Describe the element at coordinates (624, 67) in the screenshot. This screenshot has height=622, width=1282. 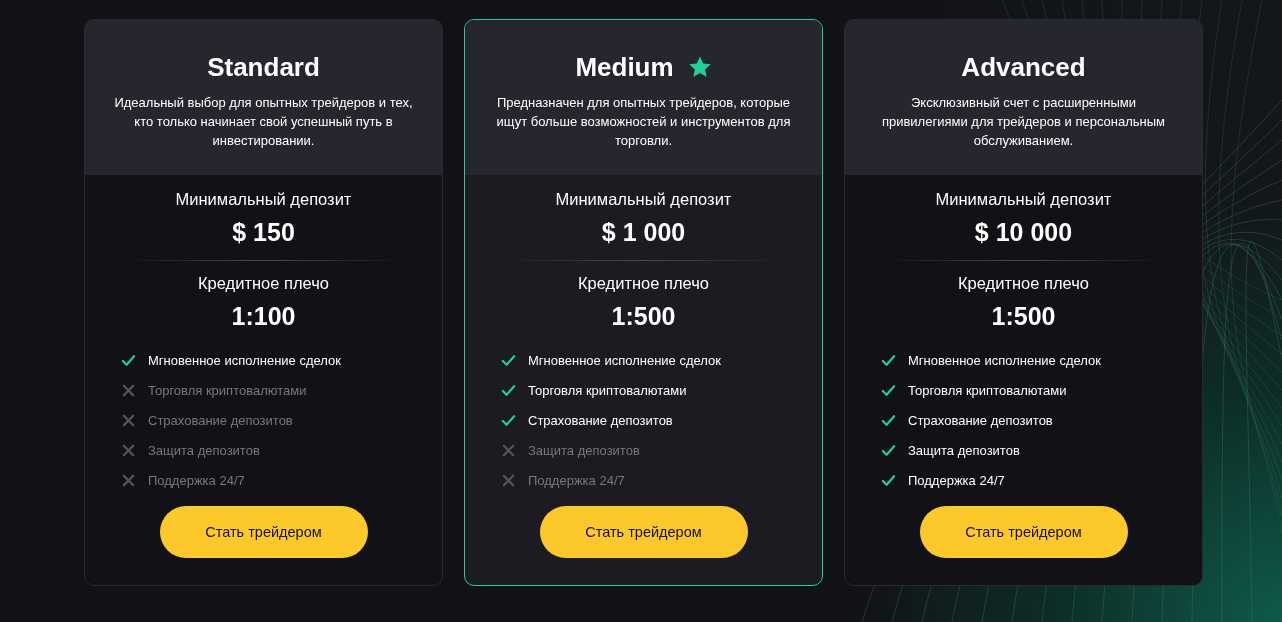
I see `plan-title: Medium` at that location.